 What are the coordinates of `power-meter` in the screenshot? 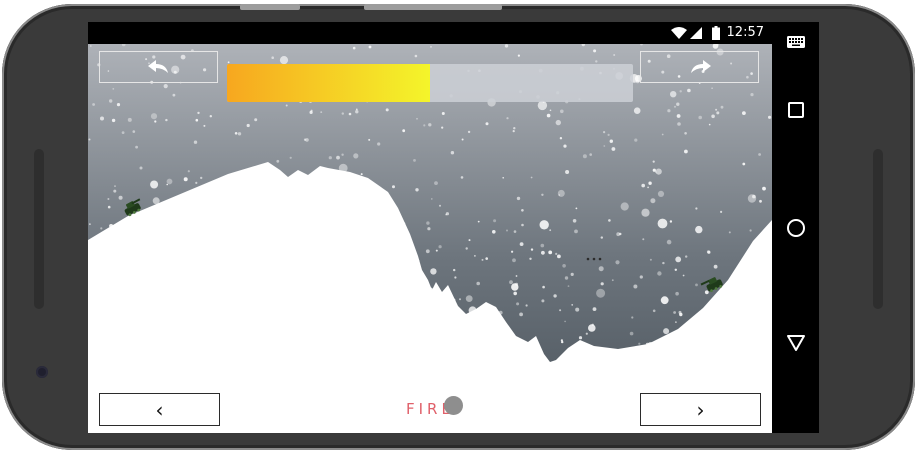 It's located at (430, 83).